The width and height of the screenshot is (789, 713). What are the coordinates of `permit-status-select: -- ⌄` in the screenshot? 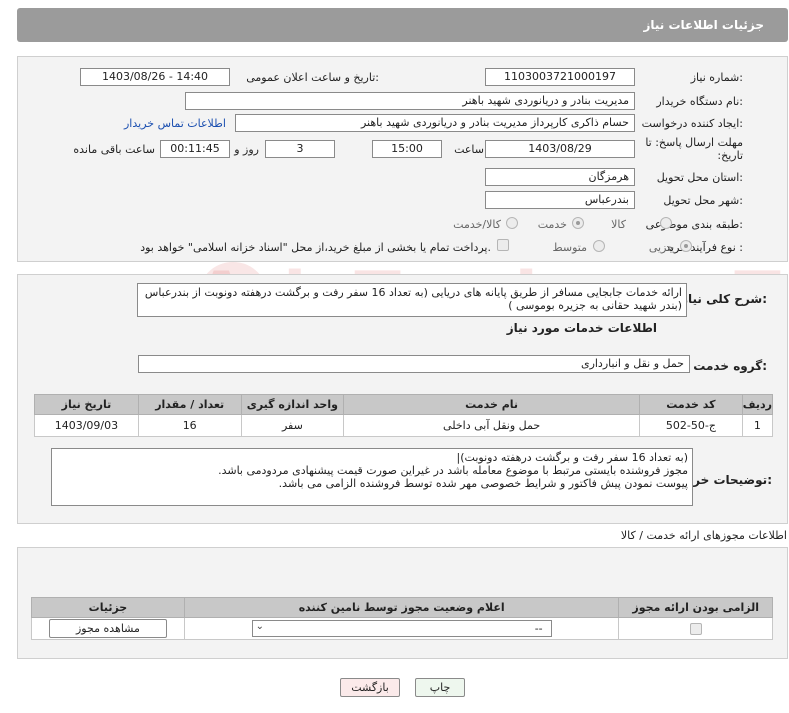 It's located at (401, 628).